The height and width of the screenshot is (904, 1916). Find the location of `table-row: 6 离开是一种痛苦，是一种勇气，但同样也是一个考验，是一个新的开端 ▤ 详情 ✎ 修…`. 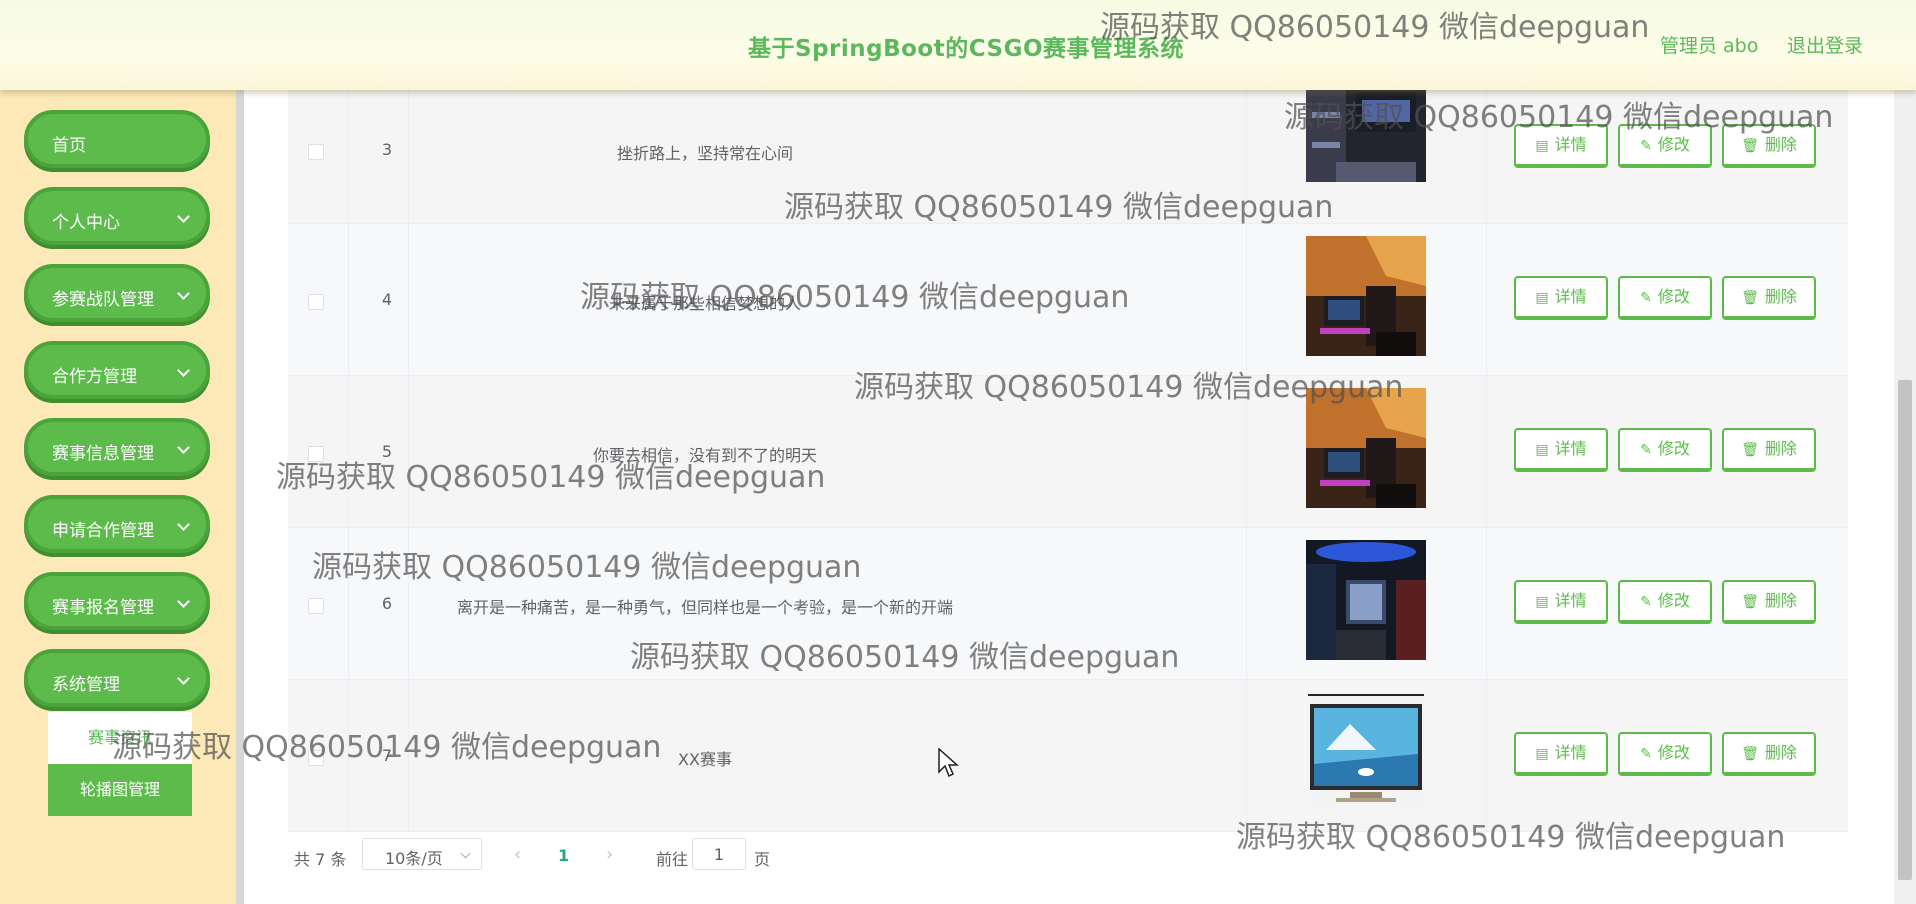

table-row: 6 离开是一种痛苦，是一种勇气，但同样也是一个考验，是一个新的开端 ▤ 详情 ✎ 修… is located at coordinates (1068, 604).